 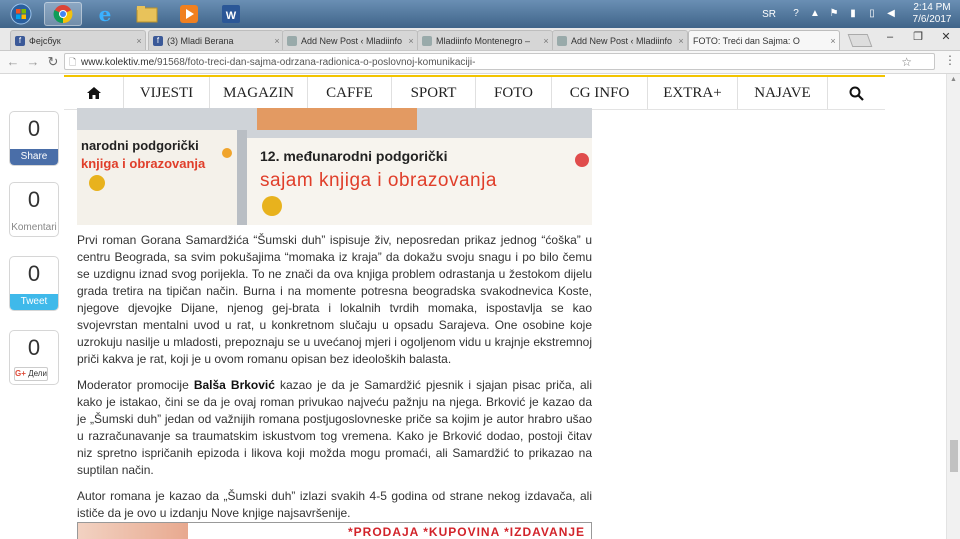 What do you see at coordinates (918, 37) in the screenshot?
I see `maximize-button: ❐` at bounding box center [918, 37].